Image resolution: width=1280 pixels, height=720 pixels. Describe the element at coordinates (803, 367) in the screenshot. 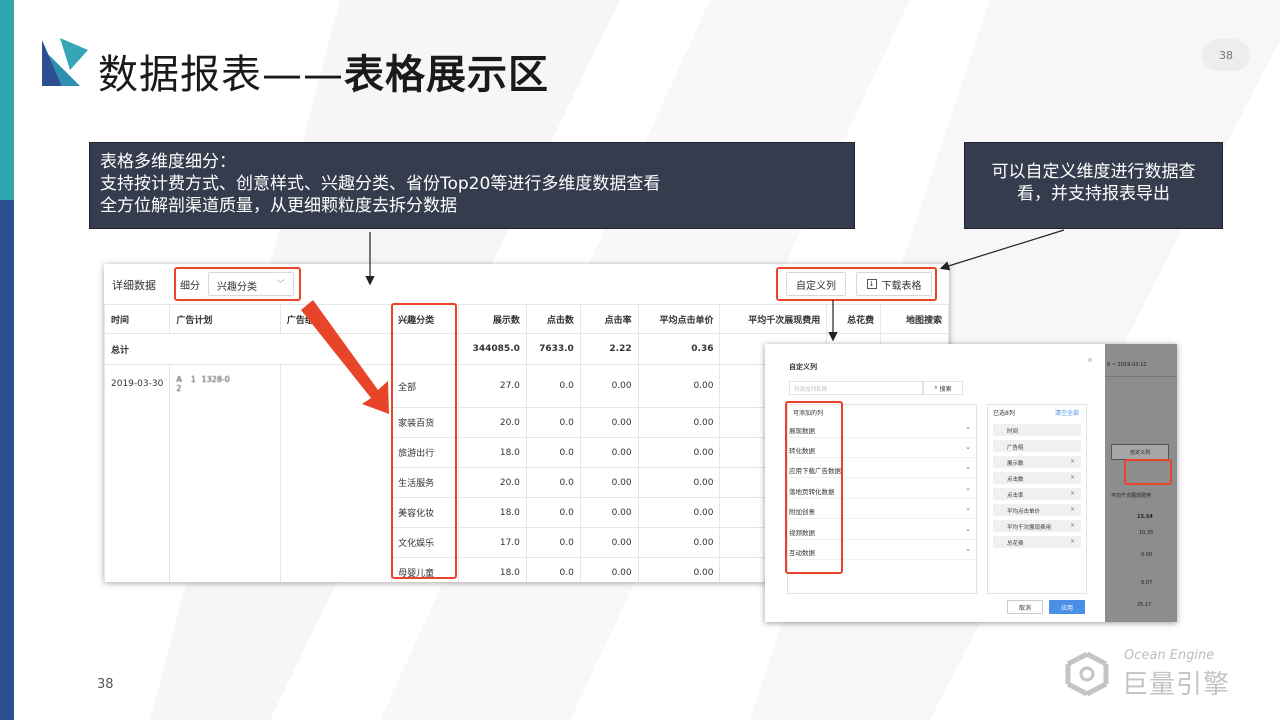

I see `dialog-title: 自定义列` at that location.